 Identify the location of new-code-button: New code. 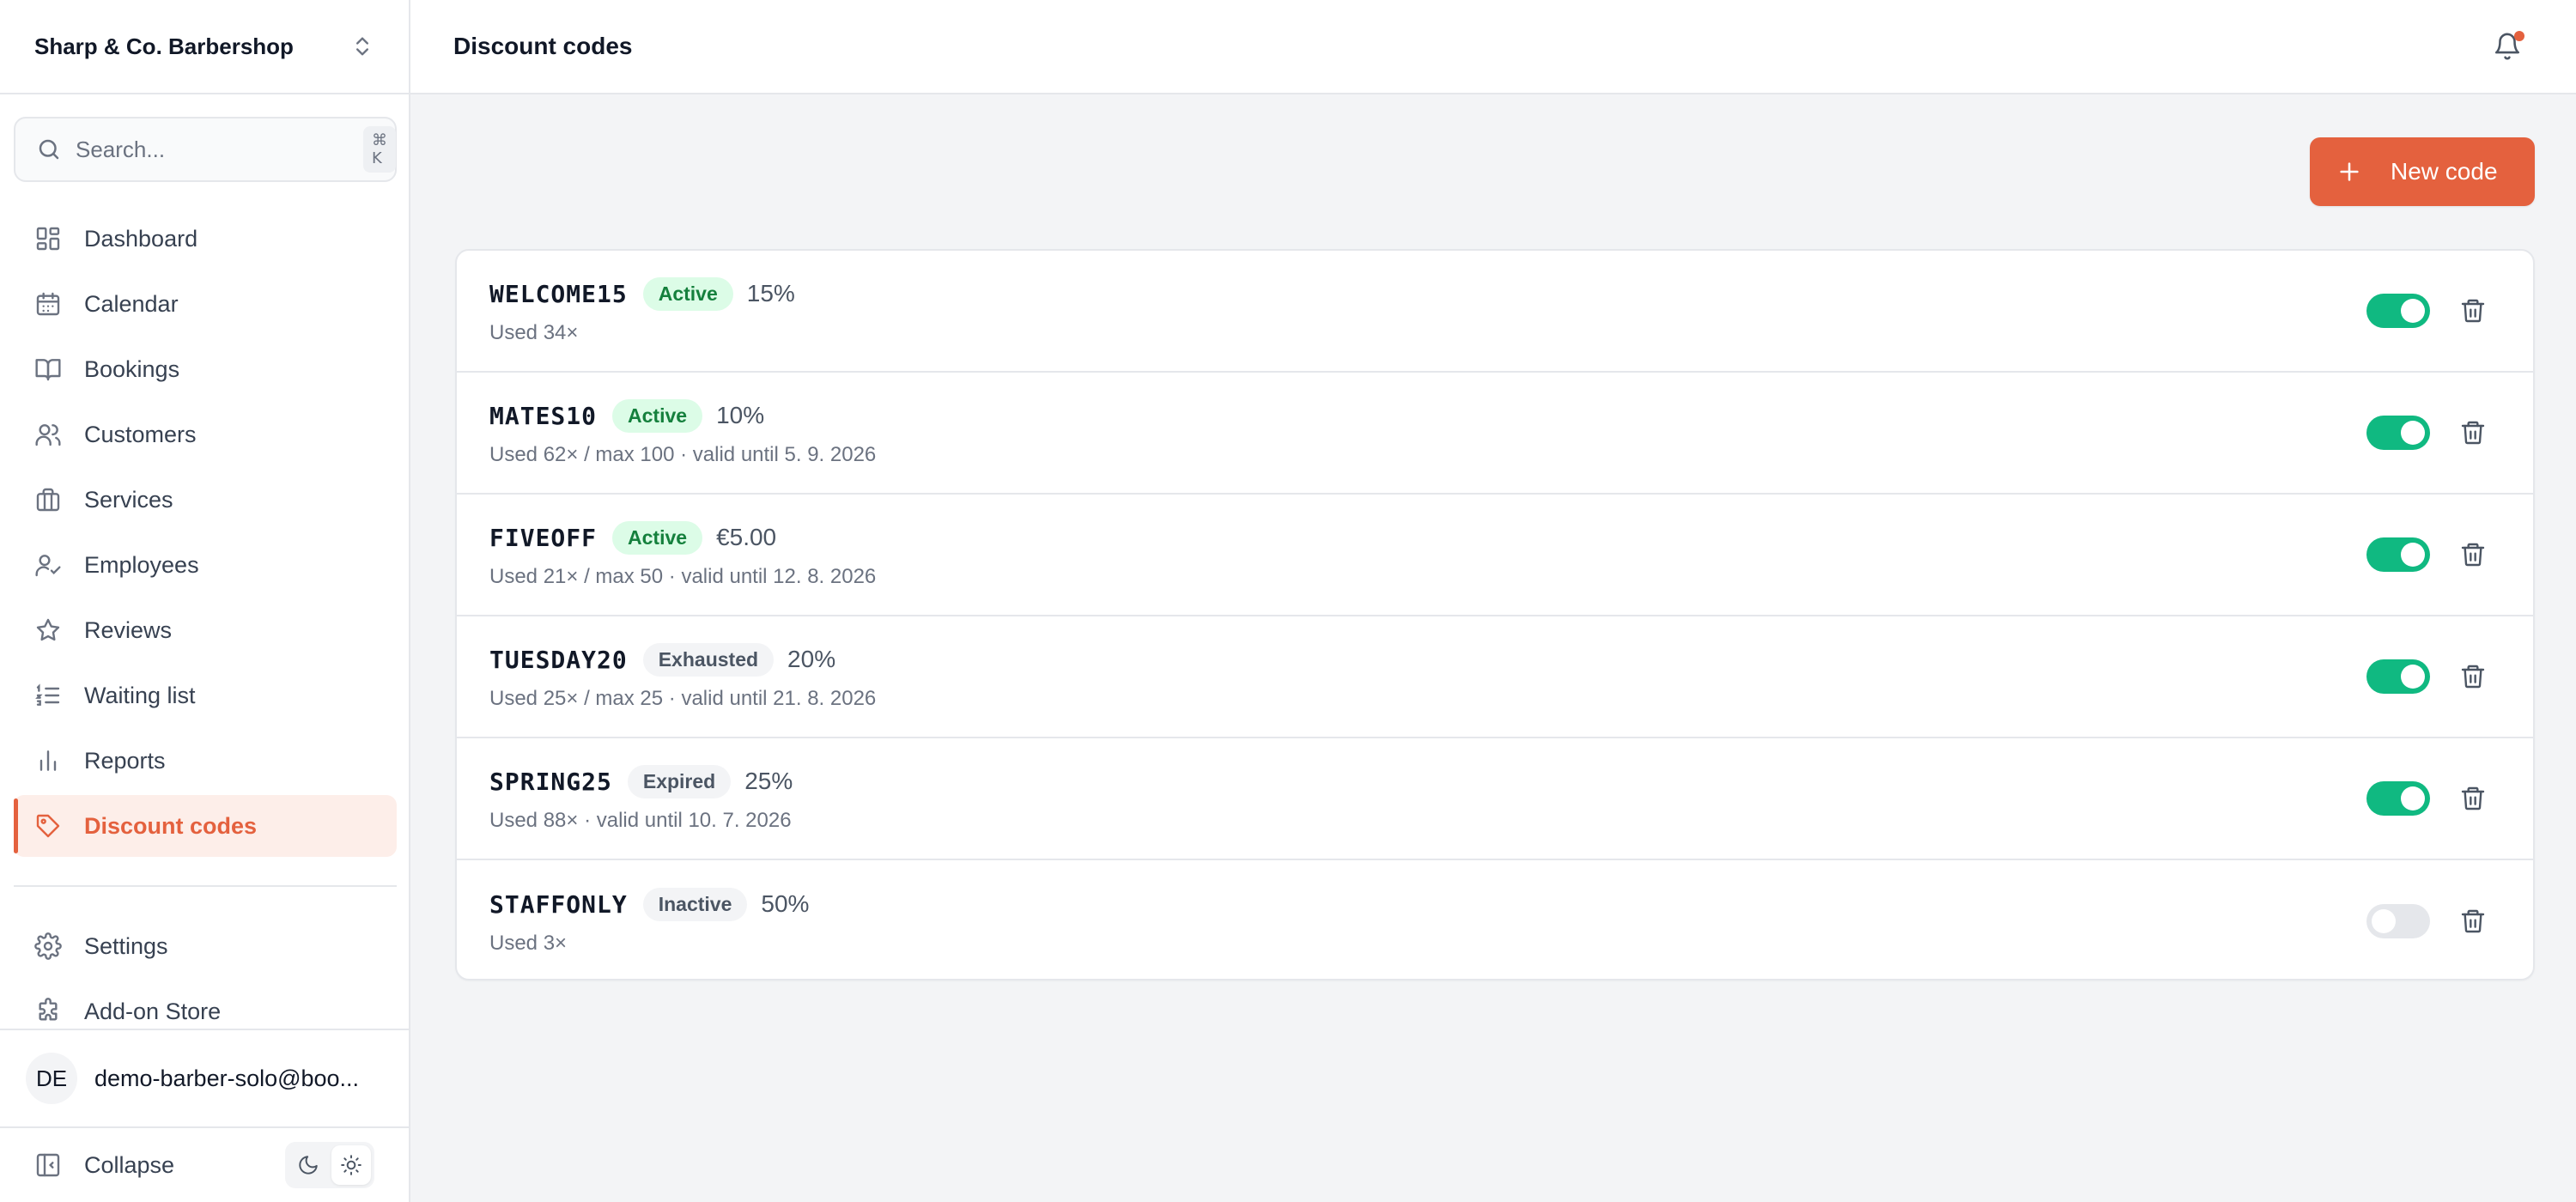
(2422, 171).